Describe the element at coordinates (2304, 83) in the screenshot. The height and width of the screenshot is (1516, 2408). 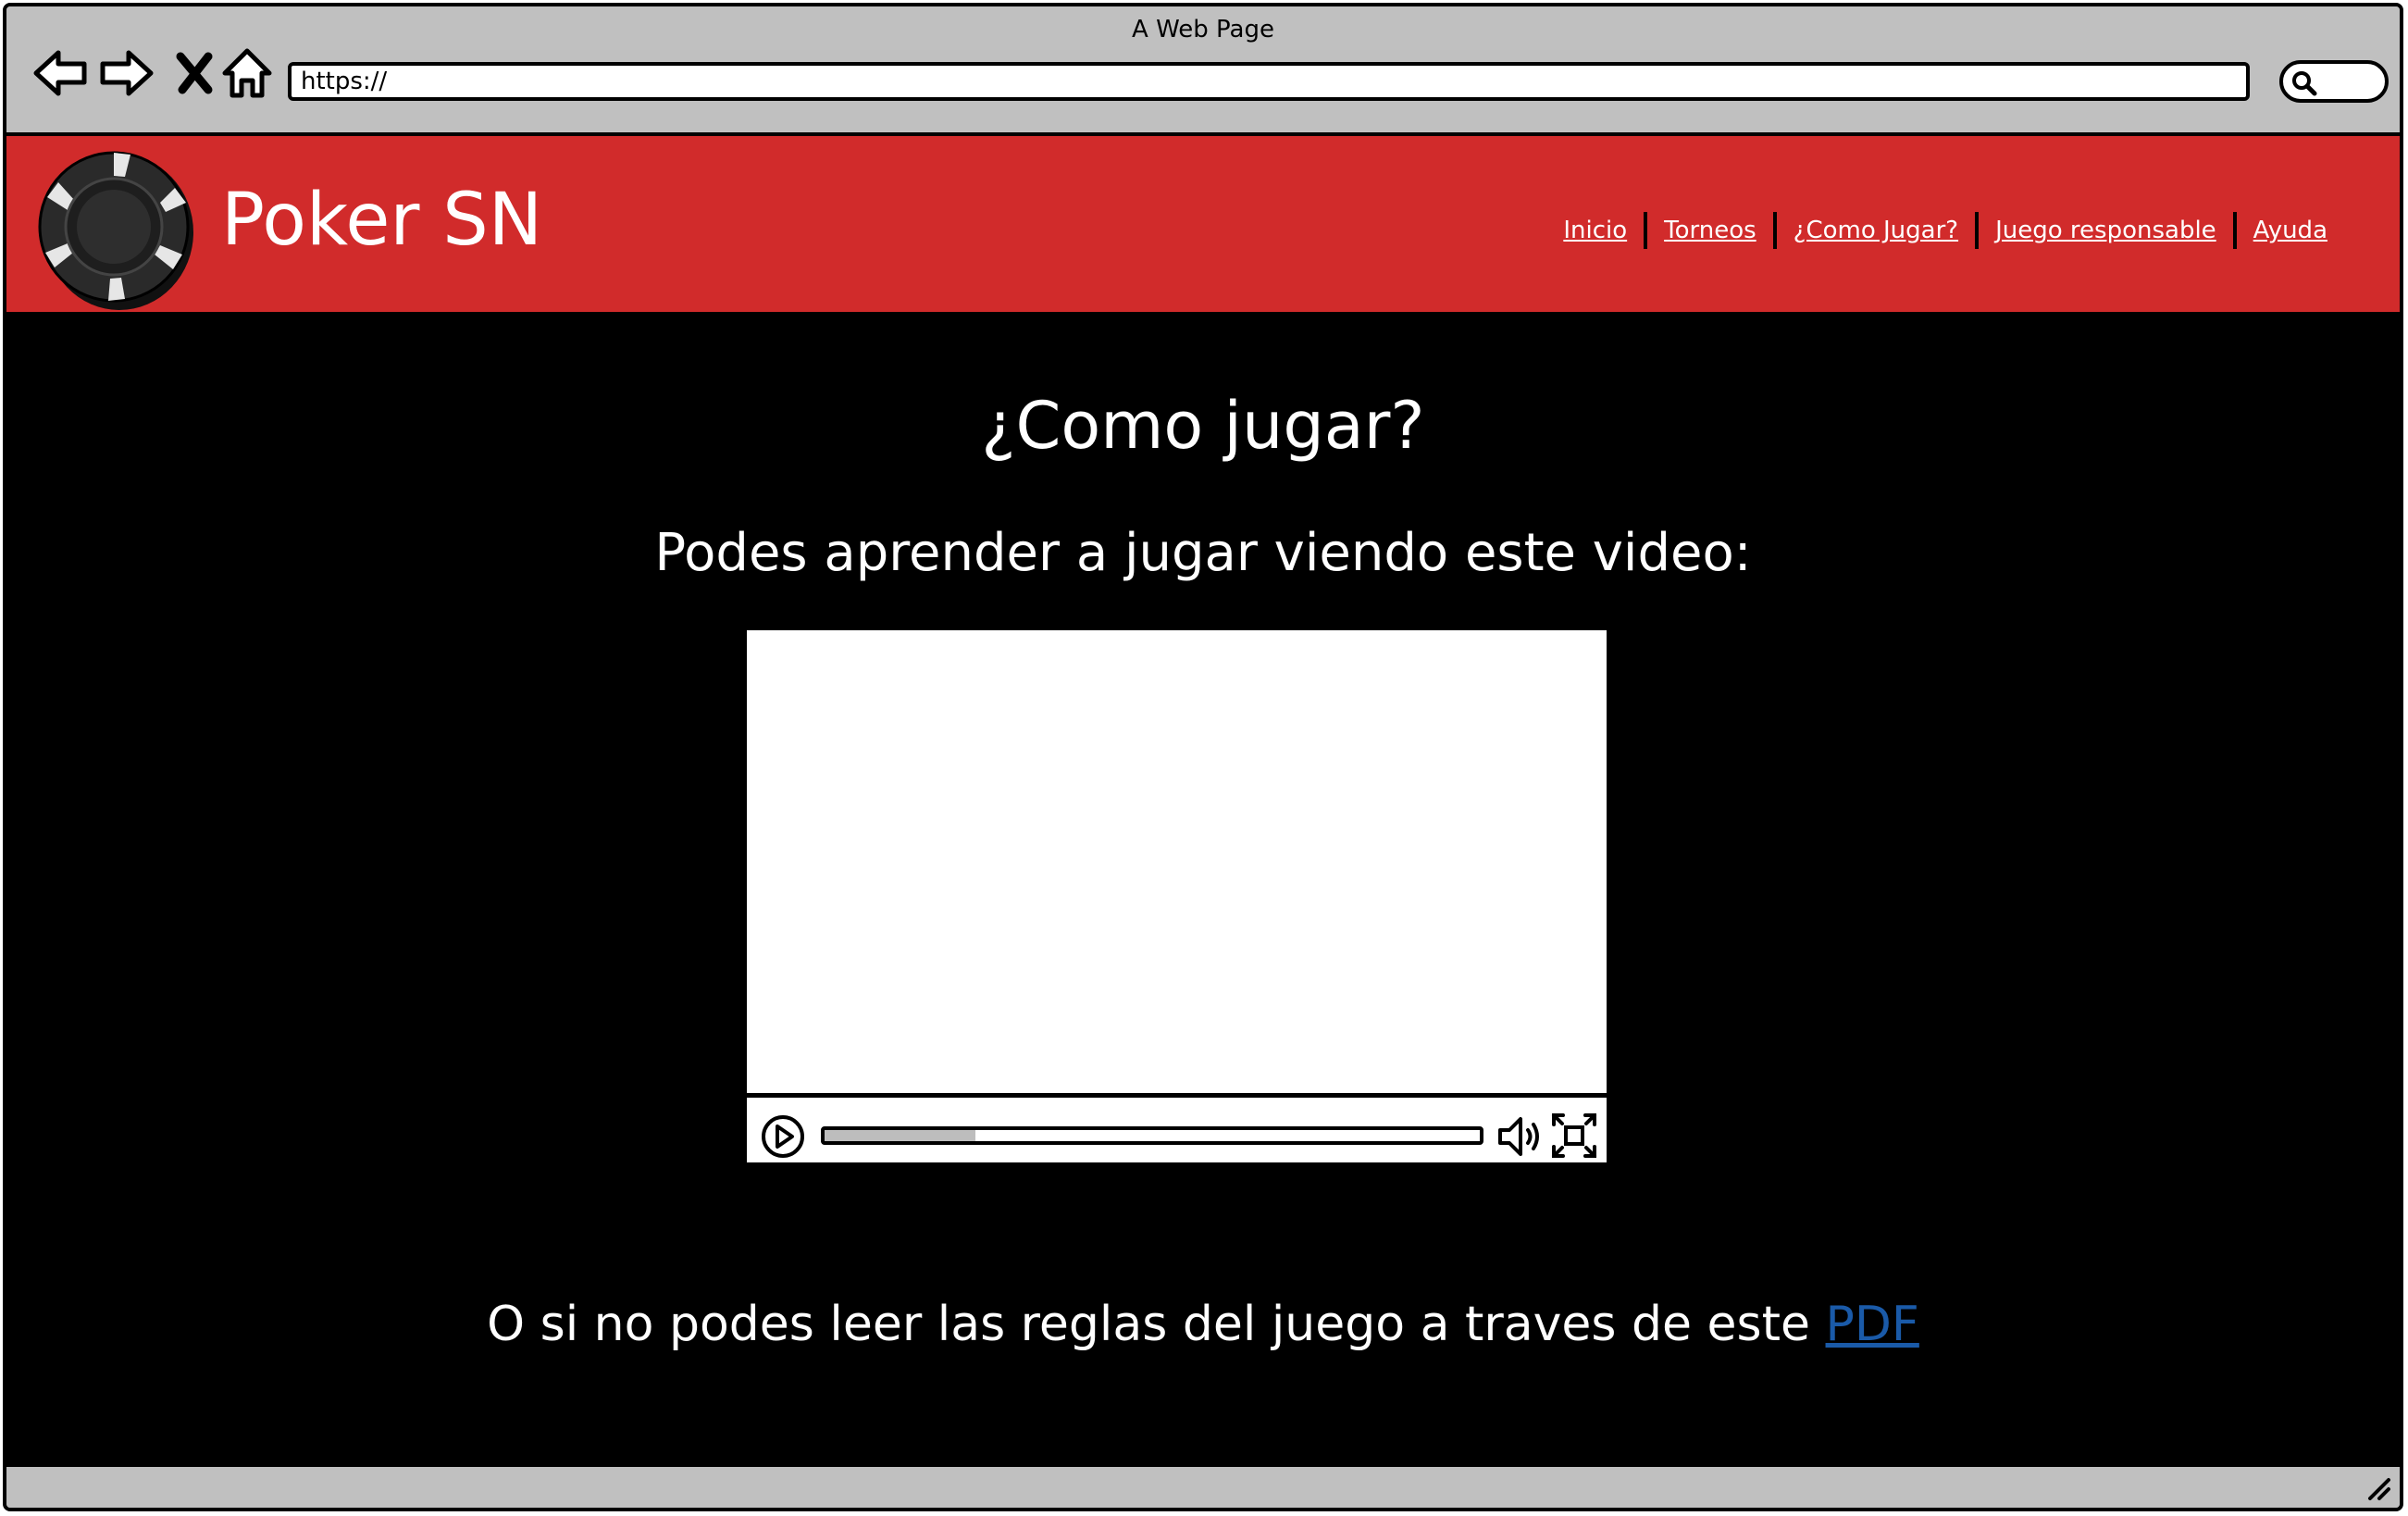
I see `search-icon` at that location.